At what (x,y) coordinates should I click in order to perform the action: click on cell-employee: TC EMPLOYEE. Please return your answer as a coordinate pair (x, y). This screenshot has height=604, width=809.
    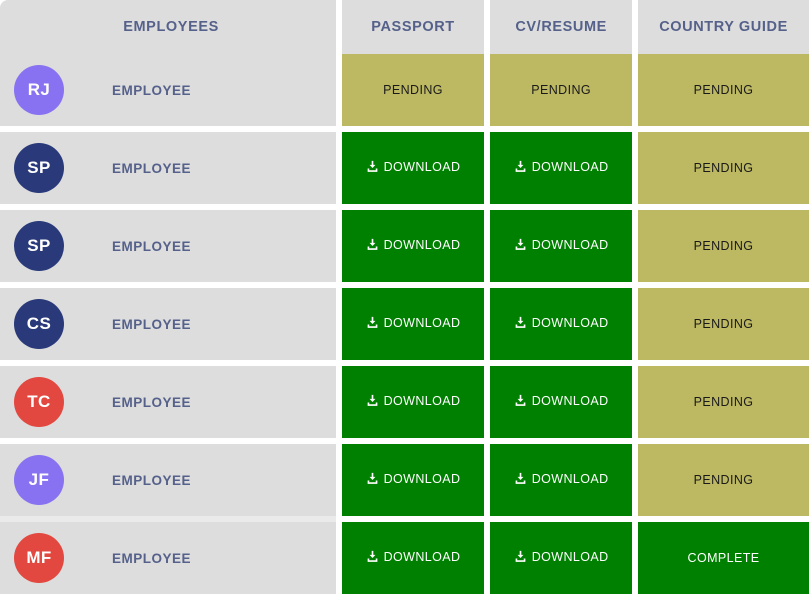
    Looking at the image, I should click on (168, 402).